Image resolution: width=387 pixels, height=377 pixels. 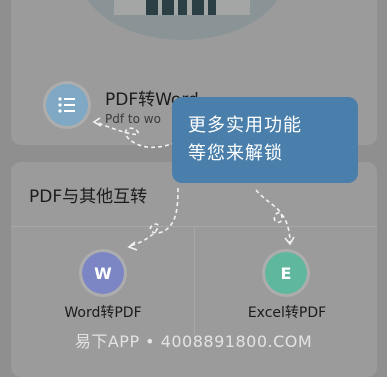 I want to click on unlock-features-tooltip: 更多实用功能 等您来解锁, so click(x=265, y=140).